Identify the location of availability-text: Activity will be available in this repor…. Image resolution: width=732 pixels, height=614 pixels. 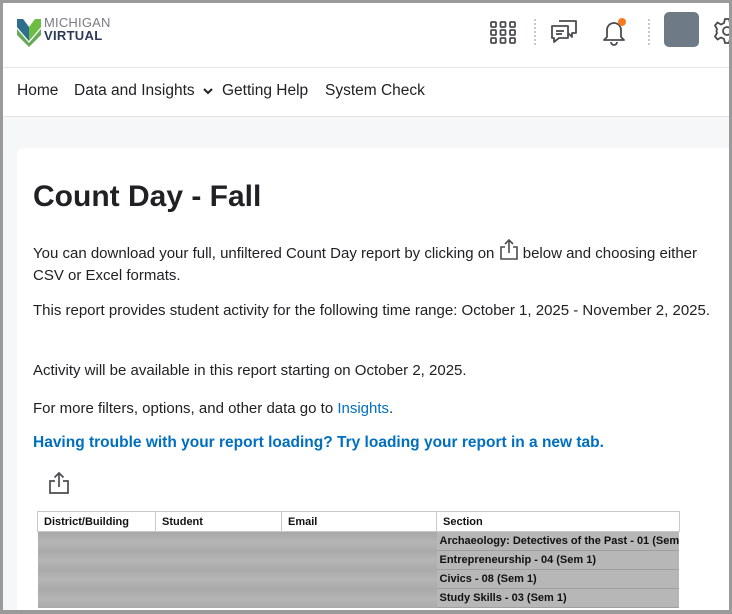
(250, 370).